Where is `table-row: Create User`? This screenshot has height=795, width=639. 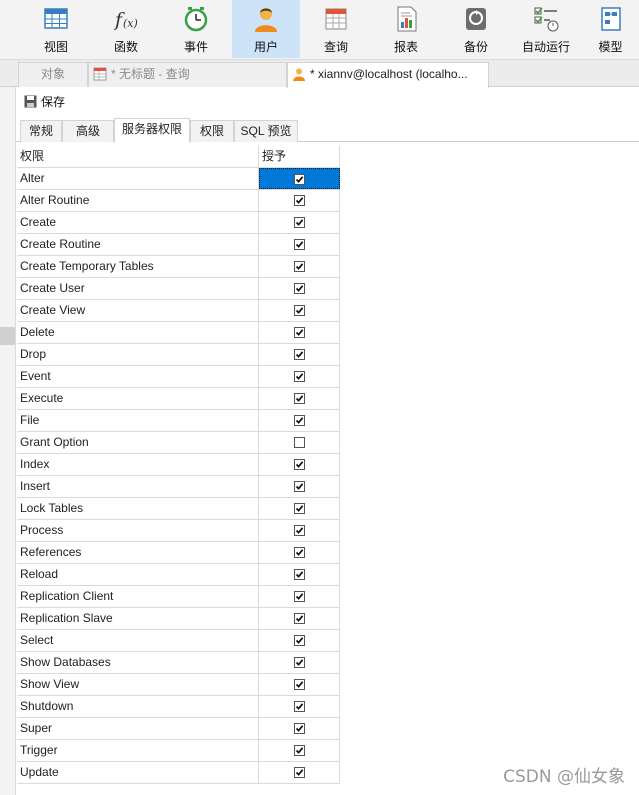
table-row: Create User is located at coordinates (178, 289).